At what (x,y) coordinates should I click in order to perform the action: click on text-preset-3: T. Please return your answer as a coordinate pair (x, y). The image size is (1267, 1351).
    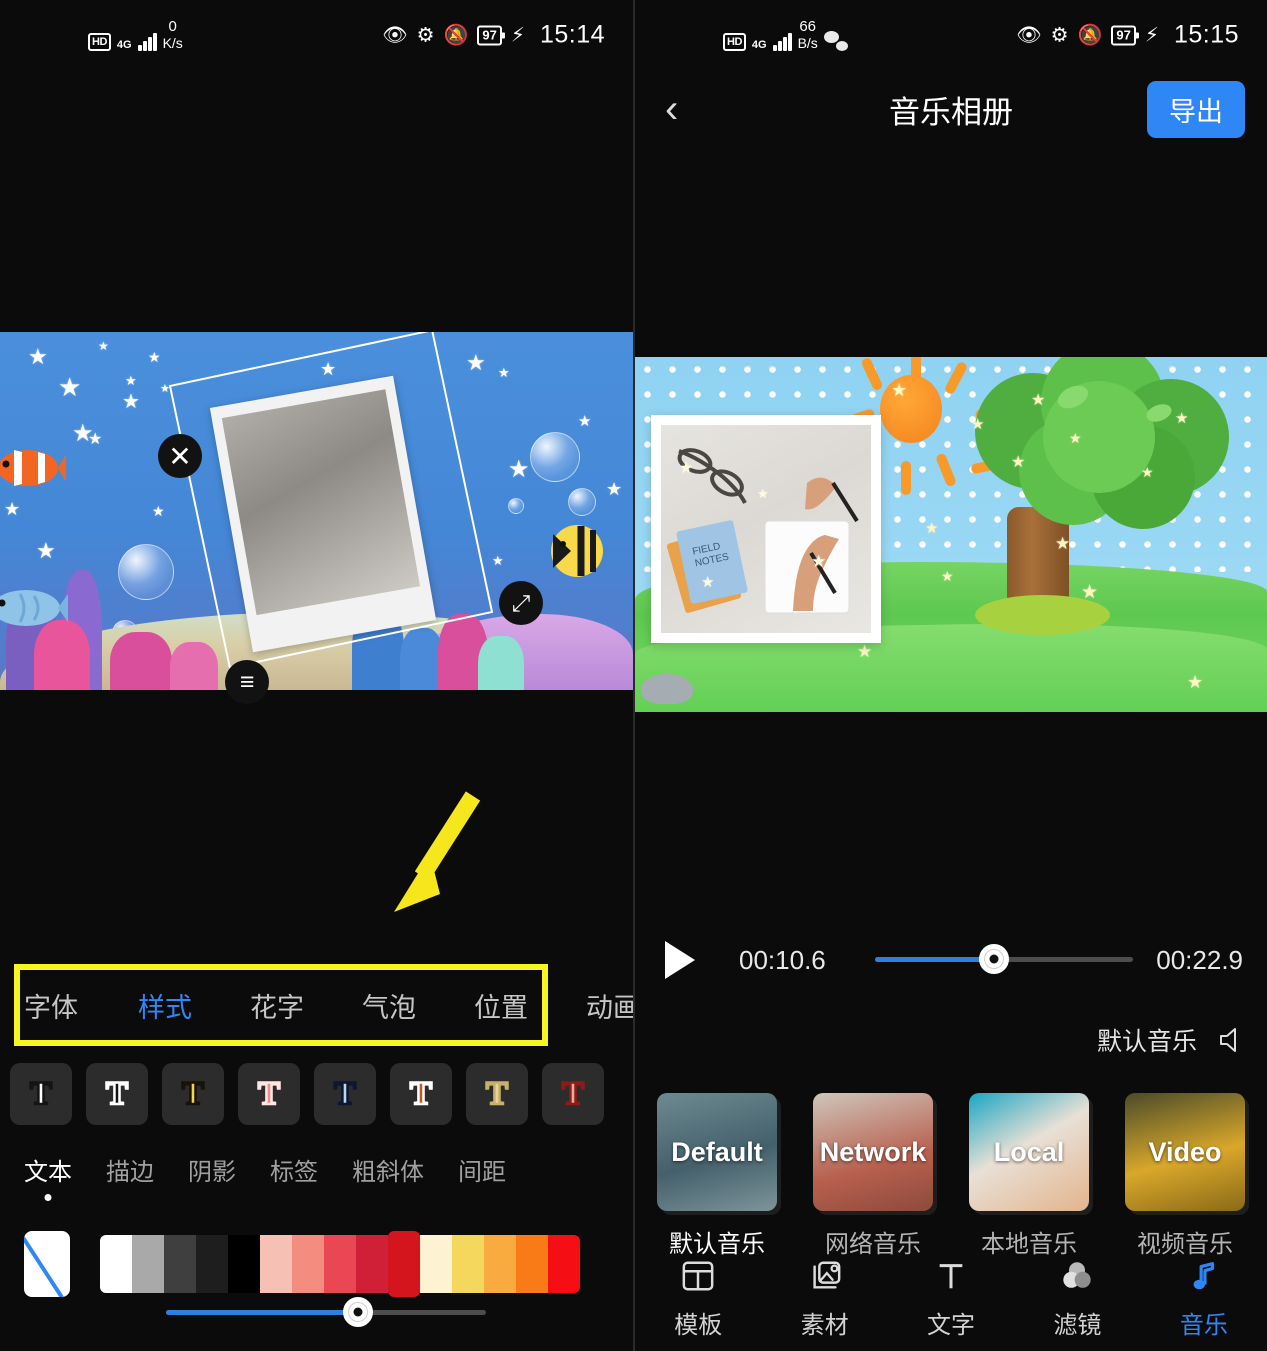
    Looking at the image, I should click on (269, 1094).